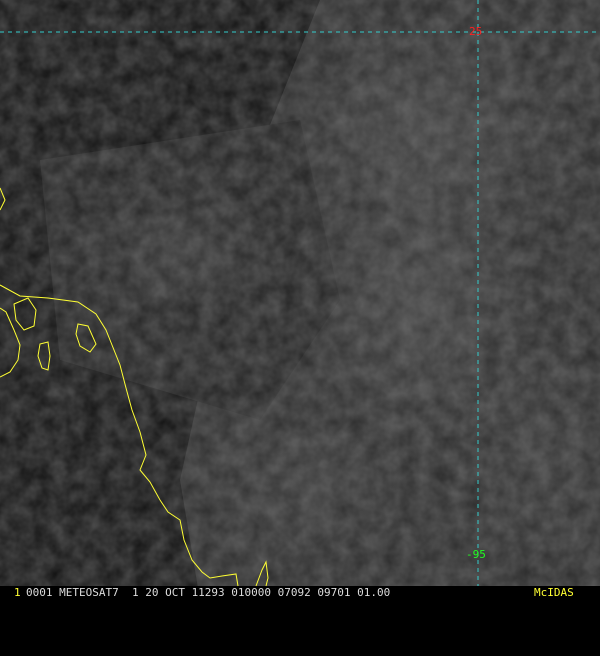  What do you see at coordinates (554, 592) in the screenshot?
I see `mcidas-brand-label: McIDAS` at bounding box center [554, 592].